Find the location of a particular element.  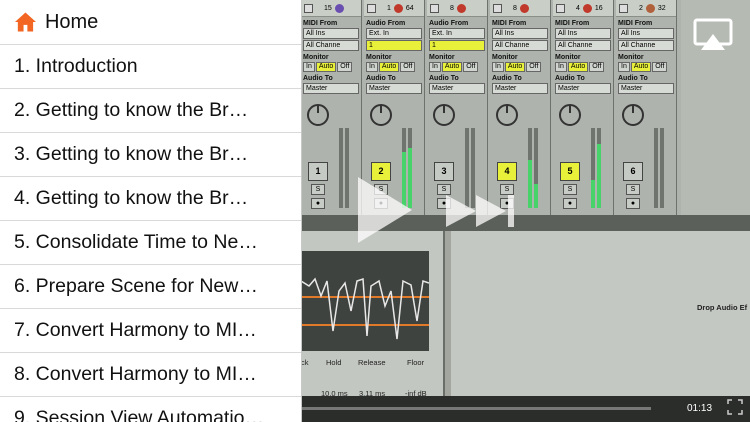

playback-bar is located at coordinates (525, 409).